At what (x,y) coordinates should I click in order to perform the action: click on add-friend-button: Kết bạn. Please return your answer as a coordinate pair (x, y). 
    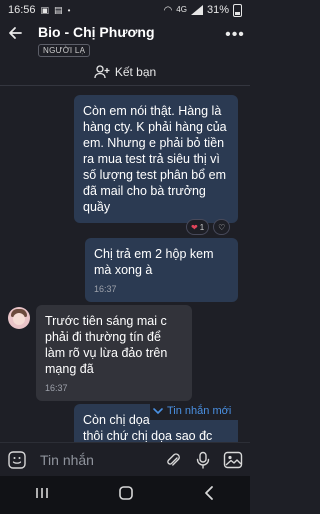
    Looking at the image, I should click on (125, 72).